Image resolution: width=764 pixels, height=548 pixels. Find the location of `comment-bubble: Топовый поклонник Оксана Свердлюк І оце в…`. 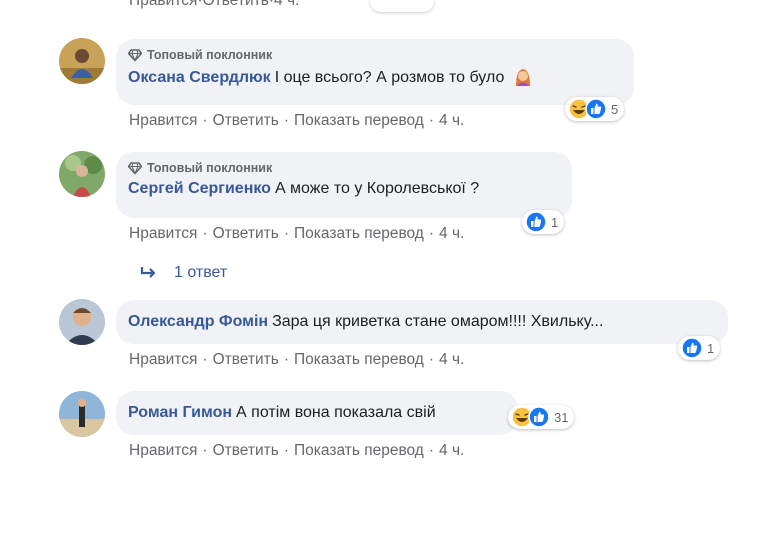

comment-bubble: Топовый поклонник Оксана Свердлюк І оце в… is located at coordinates (375, 72).